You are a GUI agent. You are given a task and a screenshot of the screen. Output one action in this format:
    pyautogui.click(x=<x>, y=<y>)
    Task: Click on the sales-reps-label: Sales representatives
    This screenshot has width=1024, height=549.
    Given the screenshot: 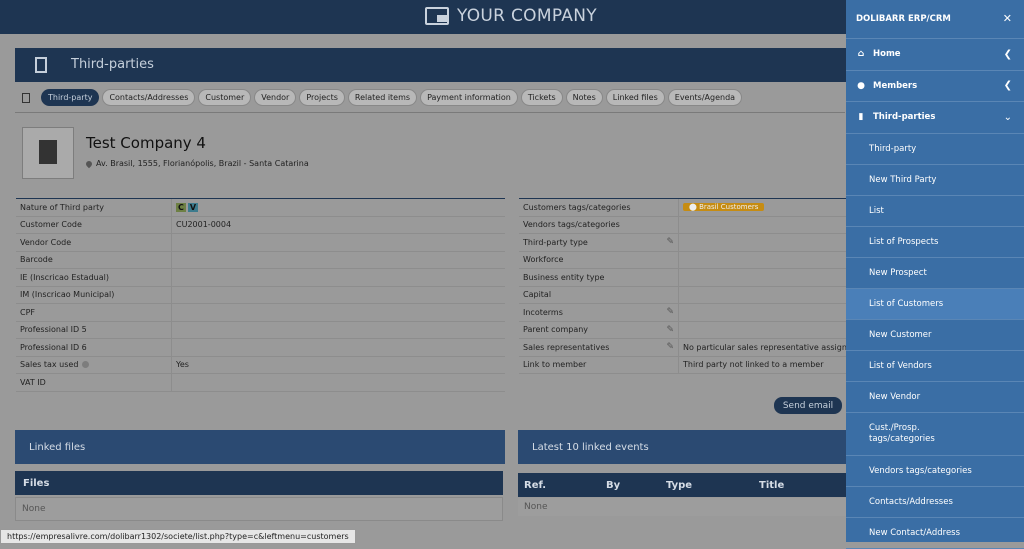 What is the action you would take?
    pyautogui.click(x=566, y=347)
    